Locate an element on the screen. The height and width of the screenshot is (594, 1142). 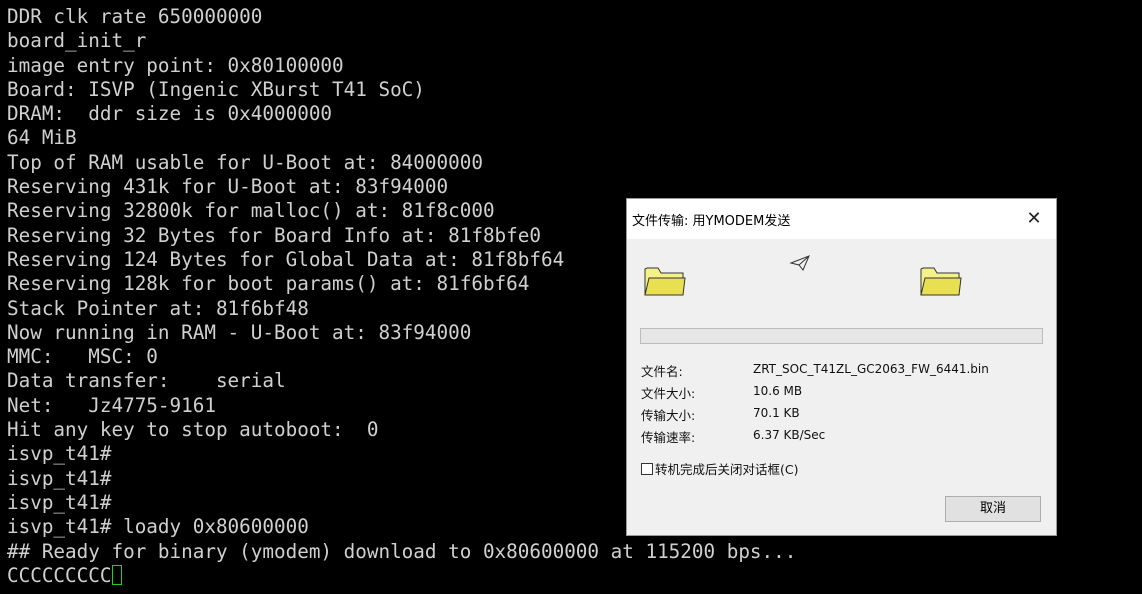
terminal-line: board_init_r is located at coordinates (77, 41).